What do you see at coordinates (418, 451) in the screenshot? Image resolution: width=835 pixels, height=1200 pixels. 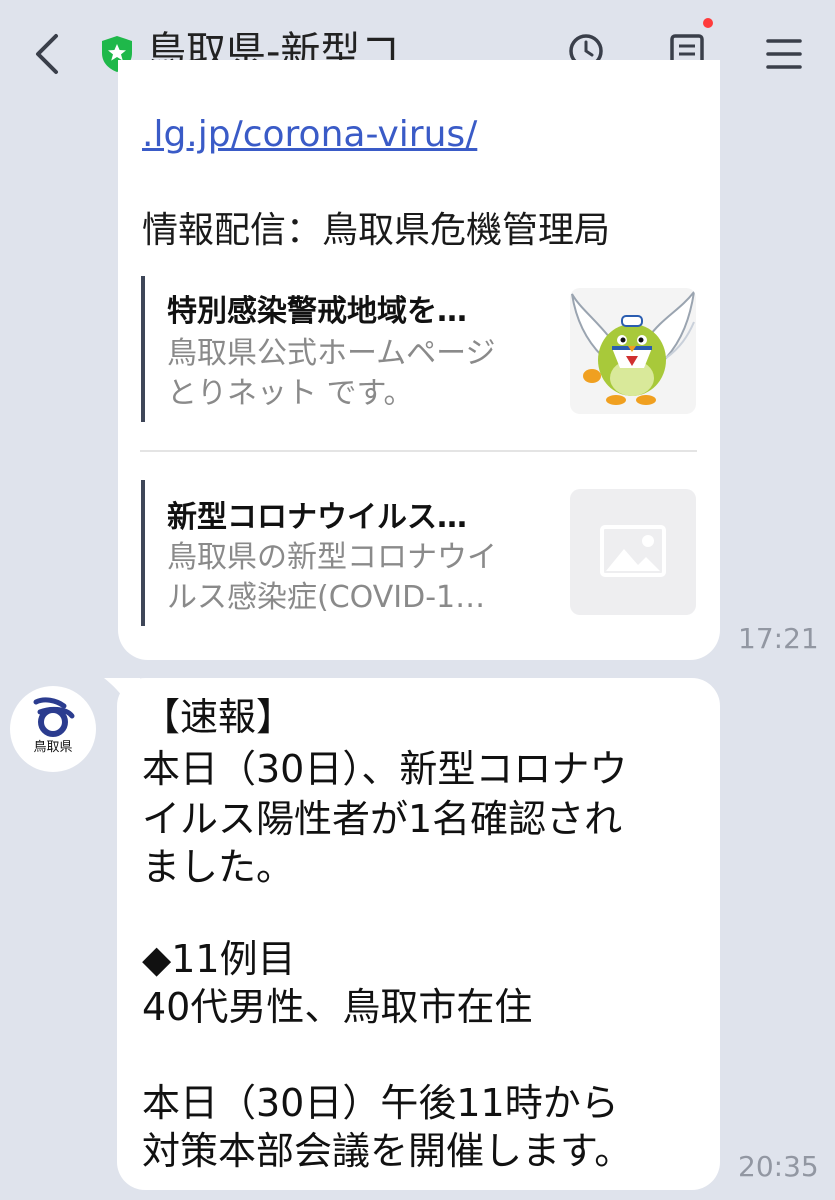 I see `preview-divider` at bounding box center [418, 451].